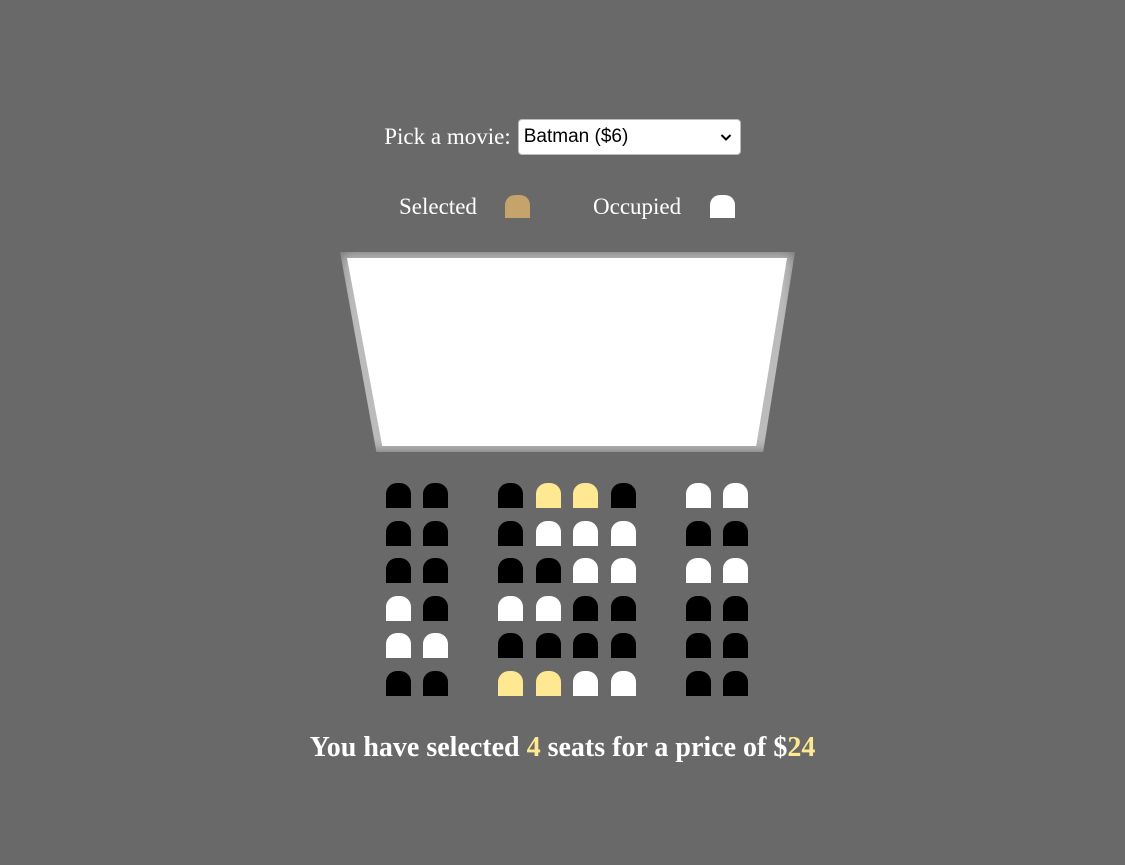  Describe the element at coordinates (533, 747) in the screenshot. I see `selected-count: 4` at that location.